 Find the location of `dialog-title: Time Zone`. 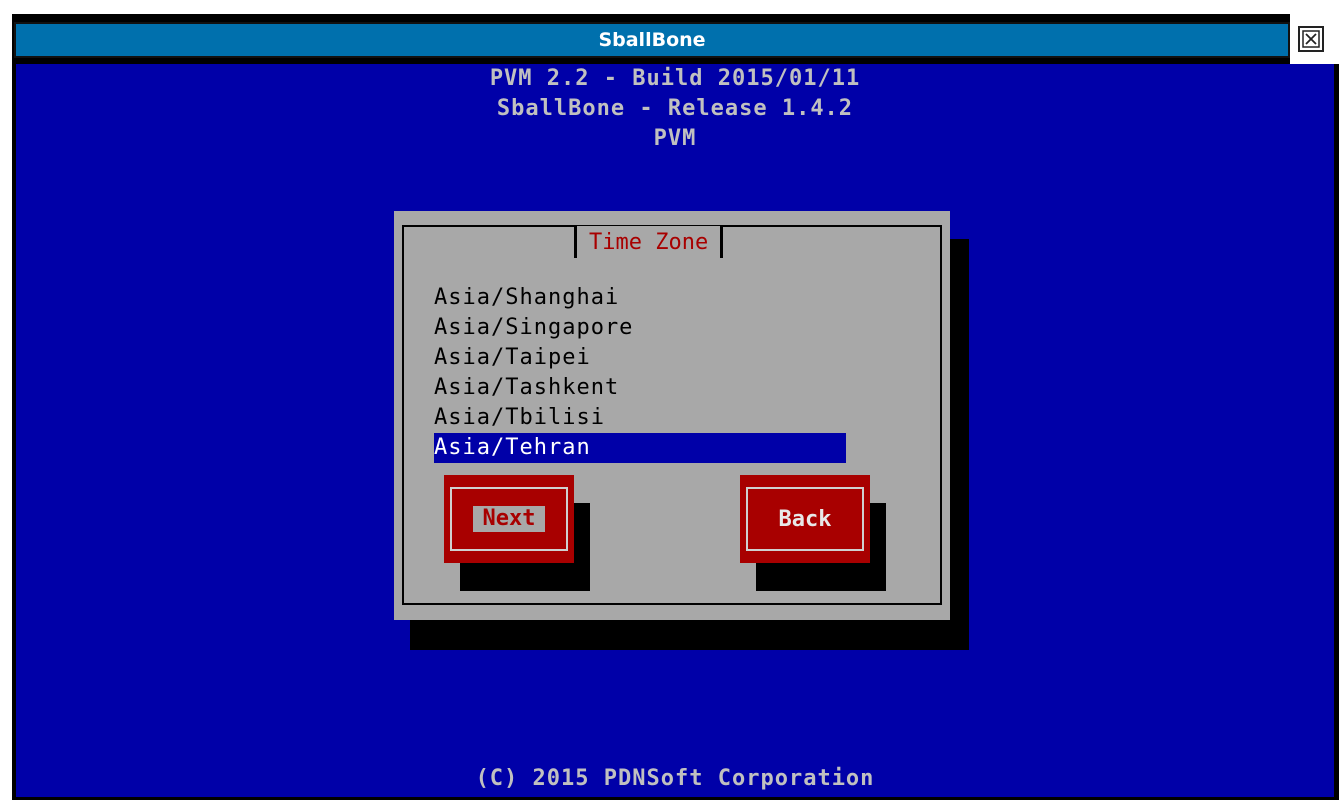

dialog-title: Time Zone is located at coordinates (649, 242).